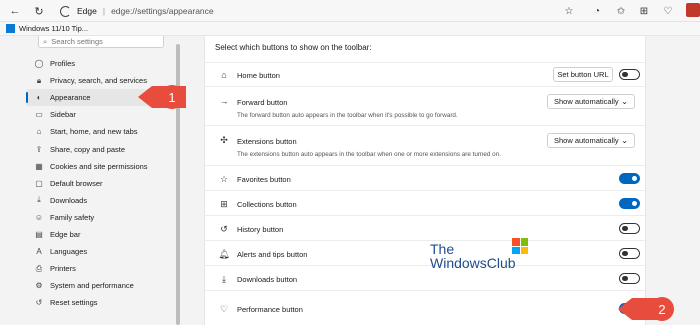 This screenshot has width=700, height=325. What do you see at coordinates (101, 251) in the screenshot?
I see `sidebar-item-languages: A Languages` at bounding box center [101, 251].